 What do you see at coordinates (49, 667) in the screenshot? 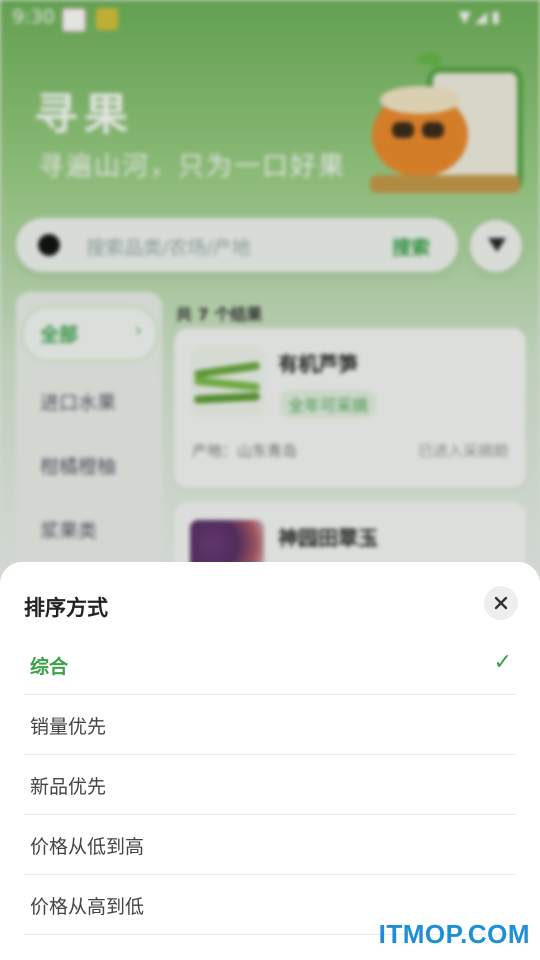
I see `sort-option-label: 综合` at bounding box center [49, 667].